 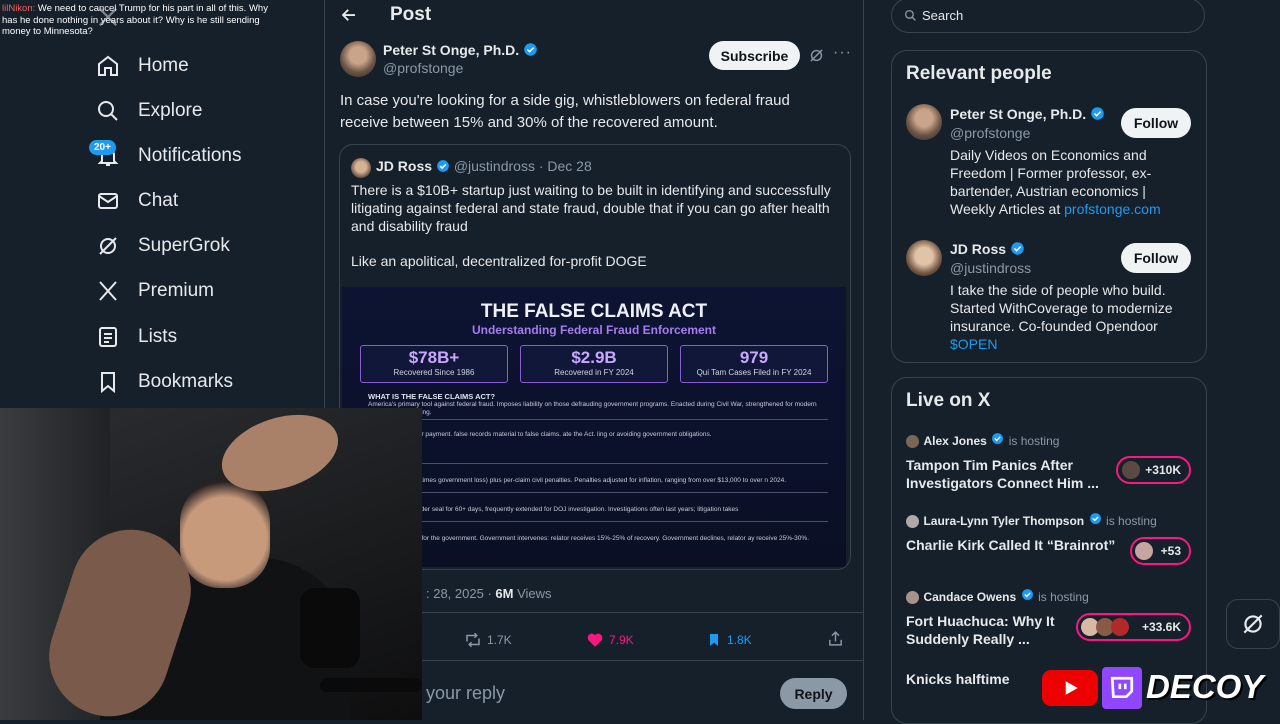 What do you see at coordinates (979, 73) in the screenshot?
I see `panel-title: Relevant people` at bounding box center [979, 73].